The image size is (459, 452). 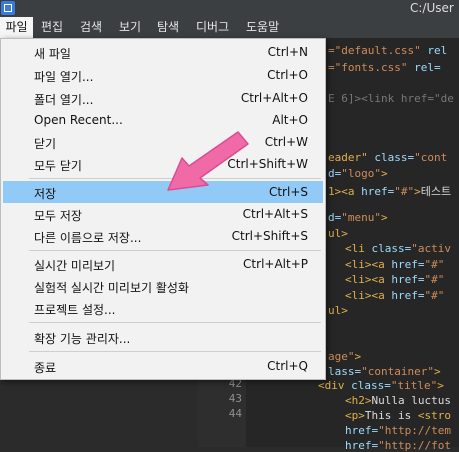 What do you see at coordinates (52, 27) in the screenshot?
I see `menu-edit: 편집` at bounding box center [52, 27].